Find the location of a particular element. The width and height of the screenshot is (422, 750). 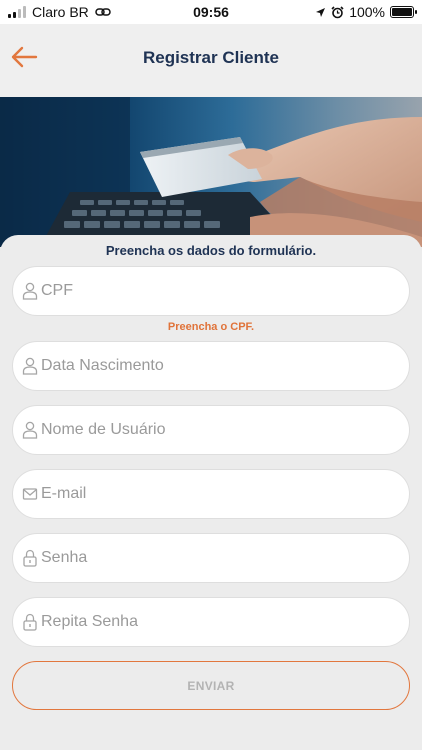

submit-button: ENVIAR is located at coordinates (211, 685).